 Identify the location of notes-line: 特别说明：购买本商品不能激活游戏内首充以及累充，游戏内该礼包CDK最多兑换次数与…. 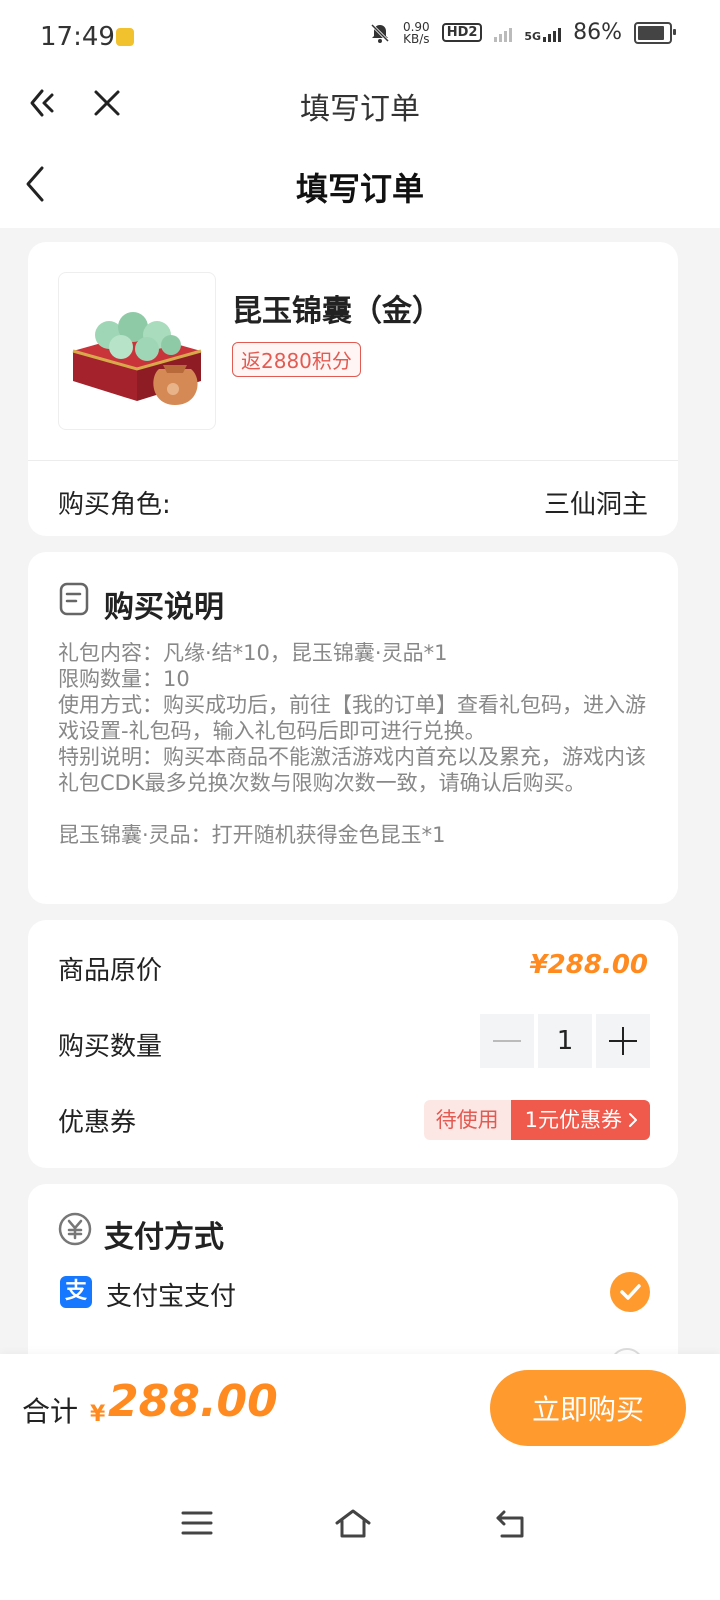
(352, 770).